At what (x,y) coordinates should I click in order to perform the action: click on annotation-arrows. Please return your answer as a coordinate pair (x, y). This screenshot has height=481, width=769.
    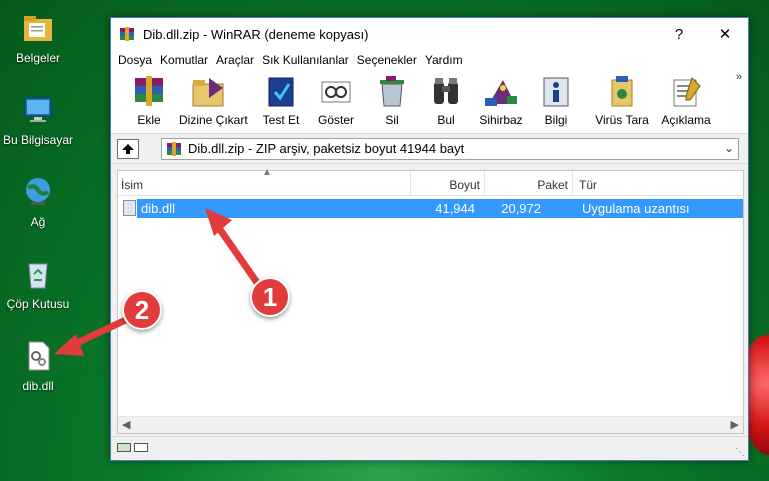
    Looking at the image, I should click on (158, 282).